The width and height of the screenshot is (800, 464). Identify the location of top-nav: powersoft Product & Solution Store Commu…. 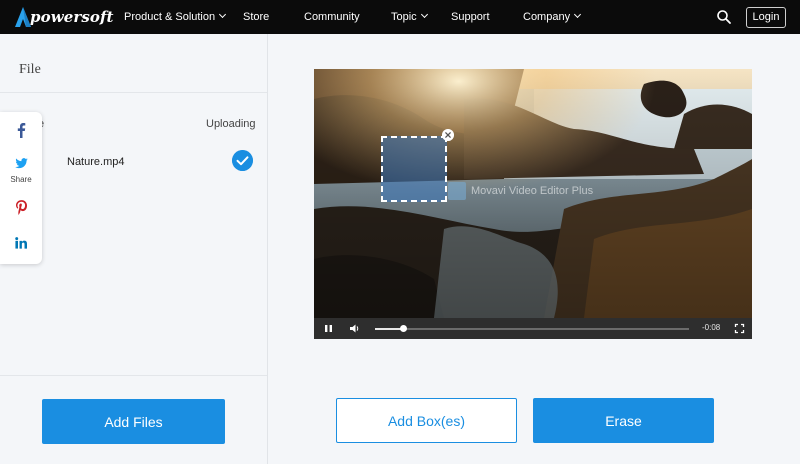
(400, 17).